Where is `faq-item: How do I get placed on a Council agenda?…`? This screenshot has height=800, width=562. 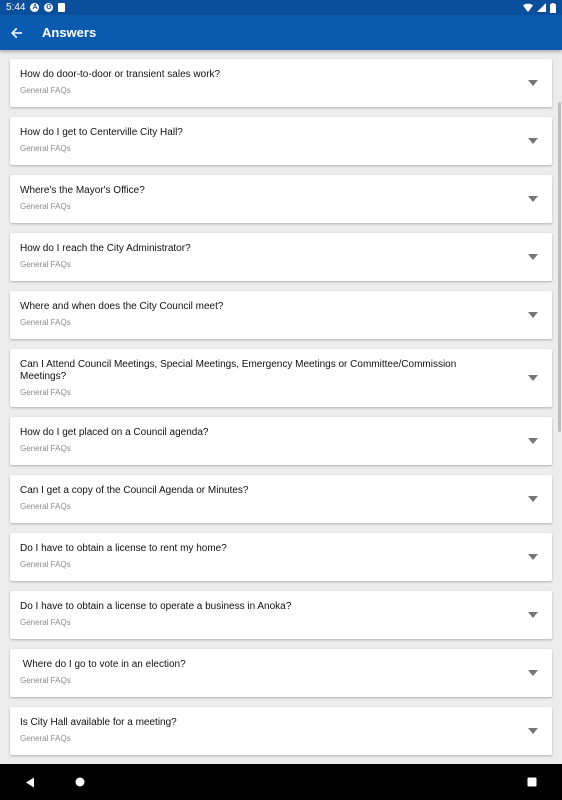
faq-item: How do I get placed on a Council agenda?… is located at coordinates (281, 441).